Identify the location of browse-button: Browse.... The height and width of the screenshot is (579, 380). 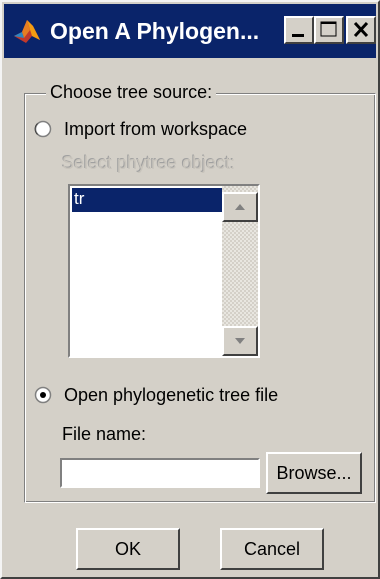
(314, 473).